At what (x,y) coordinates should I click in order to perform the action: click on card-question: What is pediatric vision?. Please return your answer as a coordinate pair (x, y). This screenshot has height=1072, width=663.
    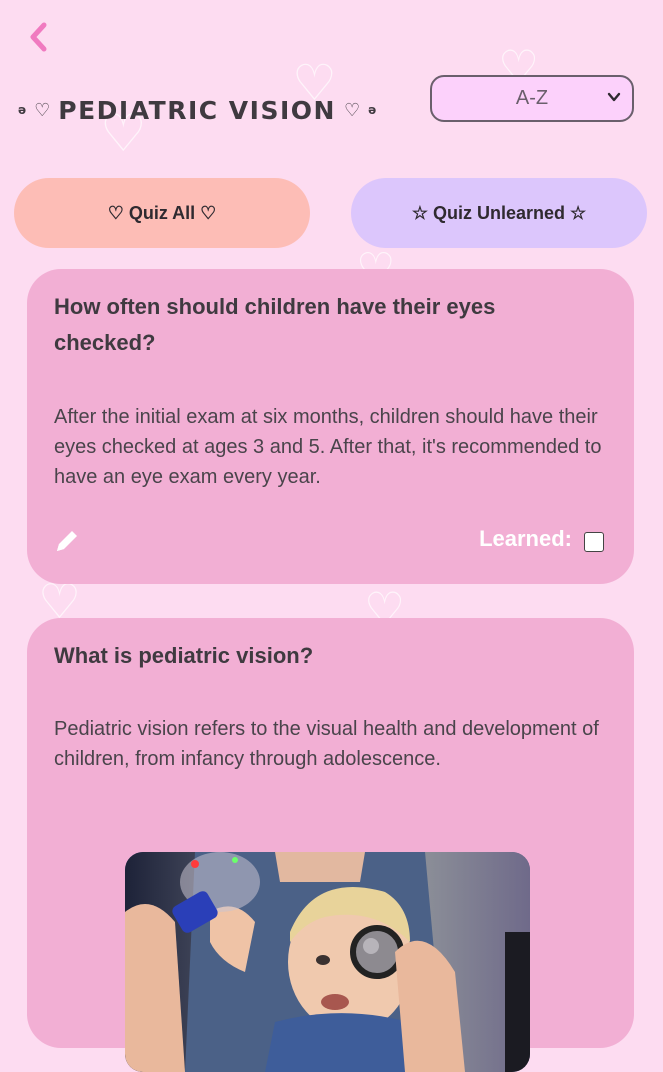
    Looking at the image, I should click on (184, 655).